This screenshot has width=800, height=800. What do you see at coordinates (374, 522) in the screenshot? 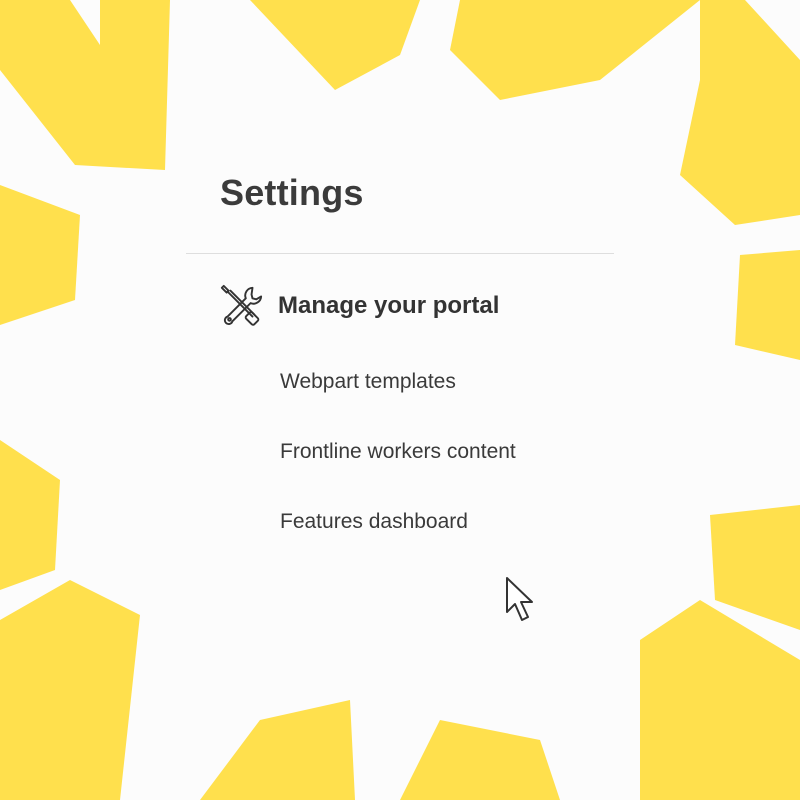
I see `menu-item-features-dashboard: Features dashboard` at bounding box center [374, 522].